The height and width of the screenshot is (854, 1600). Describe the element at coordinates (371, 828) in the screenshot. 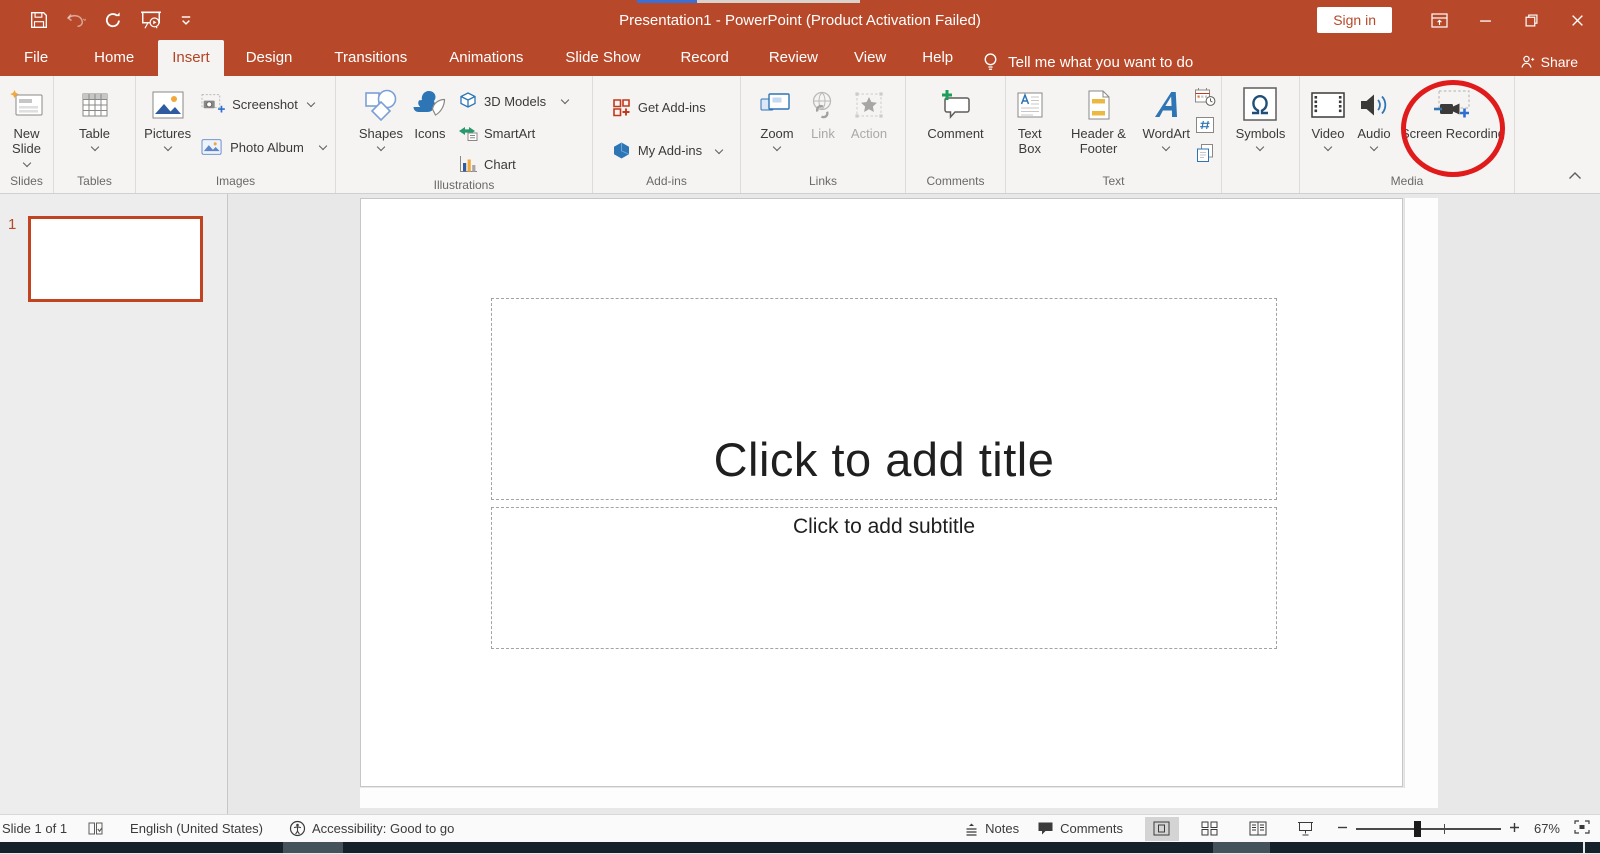

I see `accessibility-button: Accessibility: Good to go` at that location.